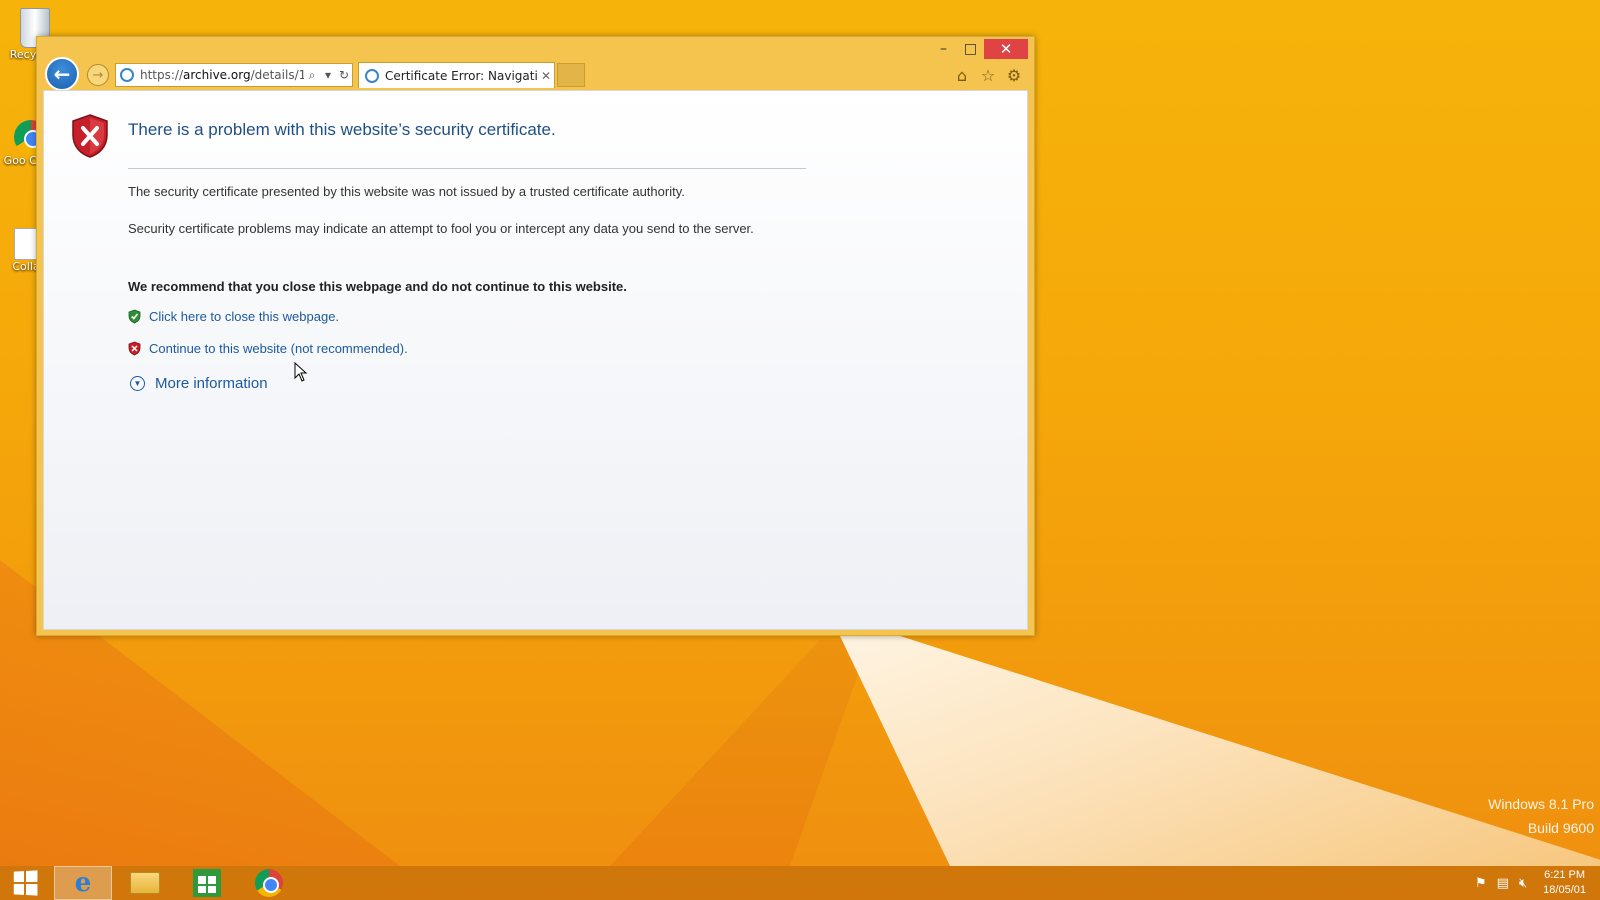 The image size is (1600, 900). Describe the element at coordinates (244, 316) in the screenshot. I see `close-webpage-link: Click here to close this webpage.` at that location.